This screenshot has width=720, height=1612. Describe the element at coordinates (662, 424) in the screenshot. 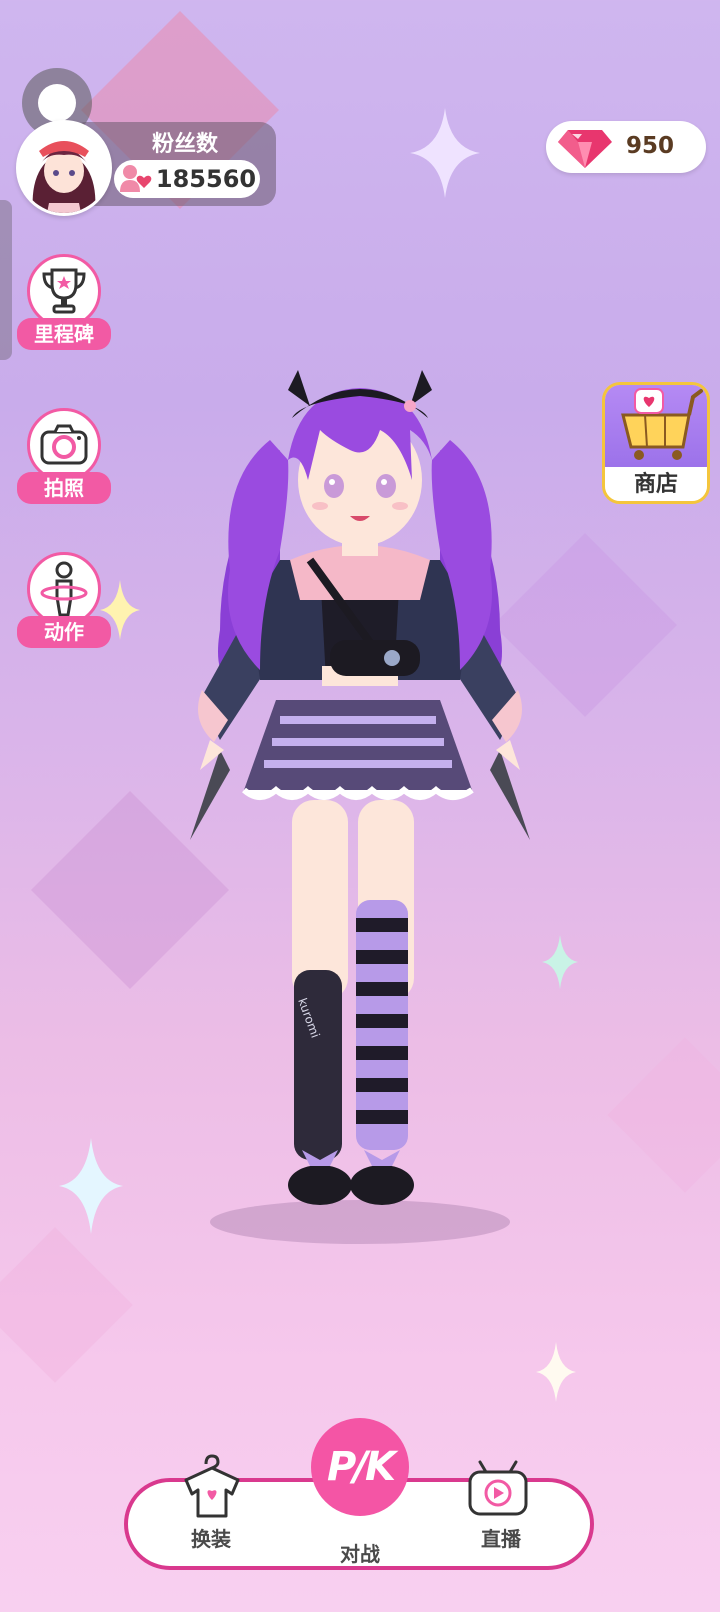

I see `shopping-cart-icon` at that location.